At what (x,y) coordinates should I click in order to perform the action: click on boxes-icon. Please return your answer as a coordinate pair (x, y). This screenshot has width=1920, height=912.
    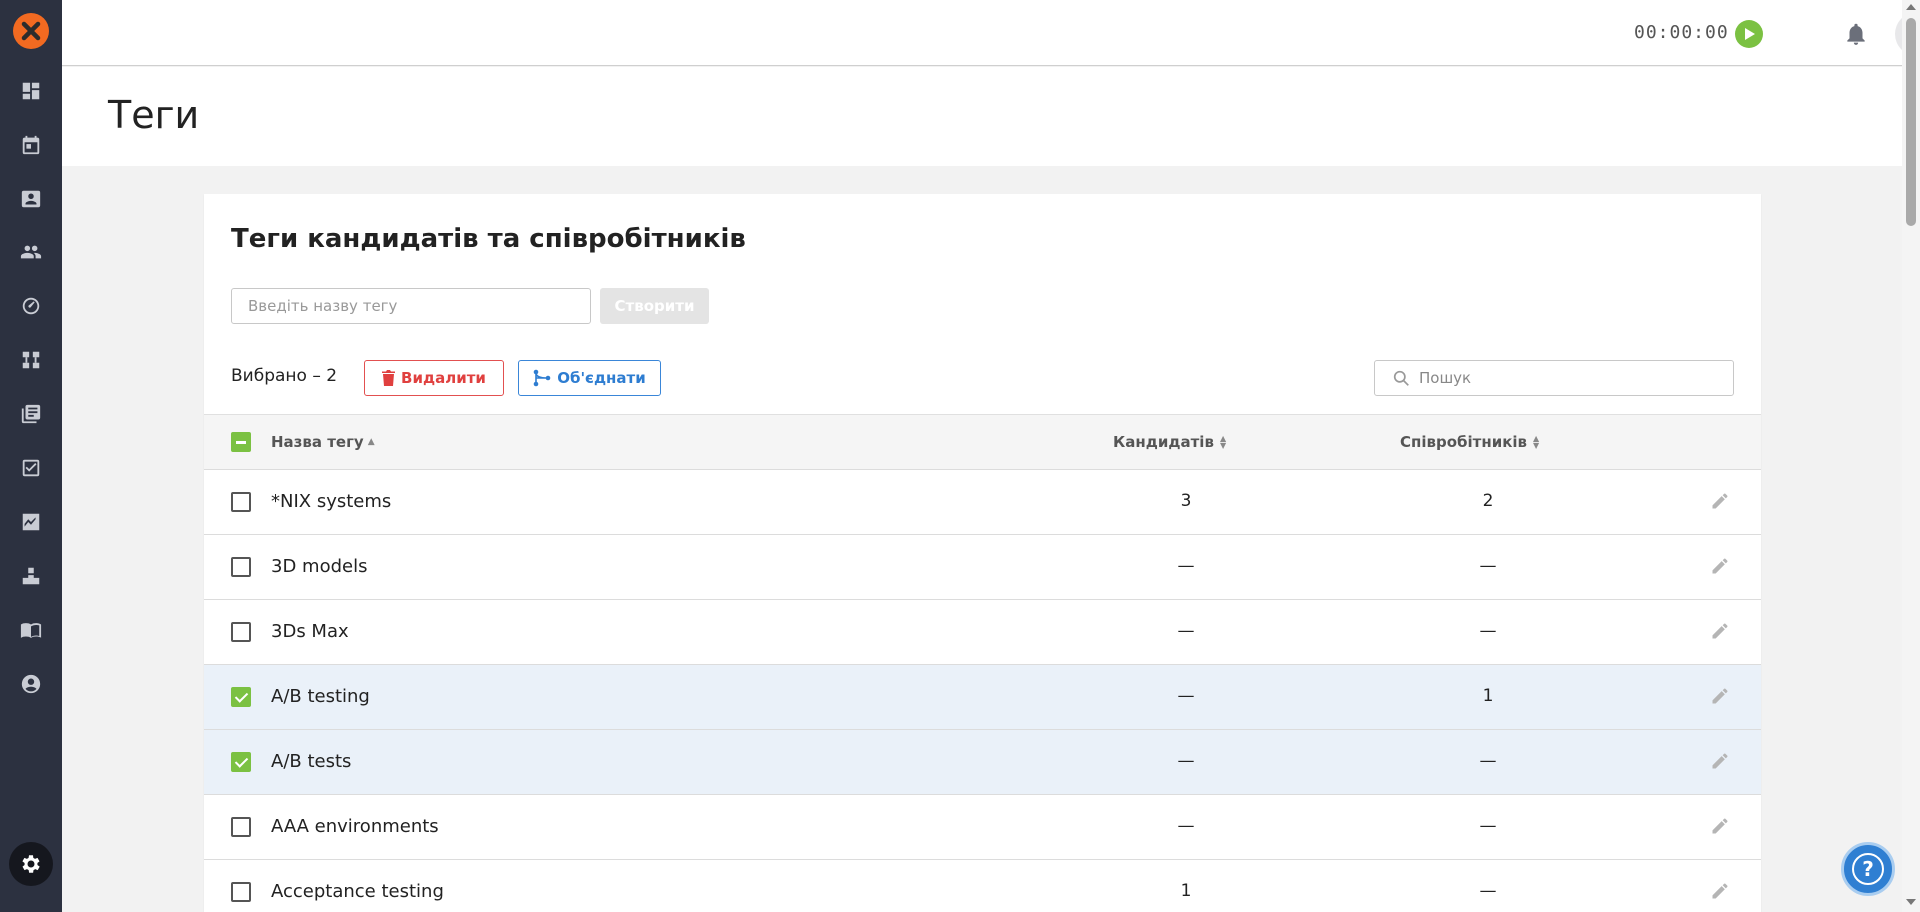
    Looking at the image, I should click on (31, 576).